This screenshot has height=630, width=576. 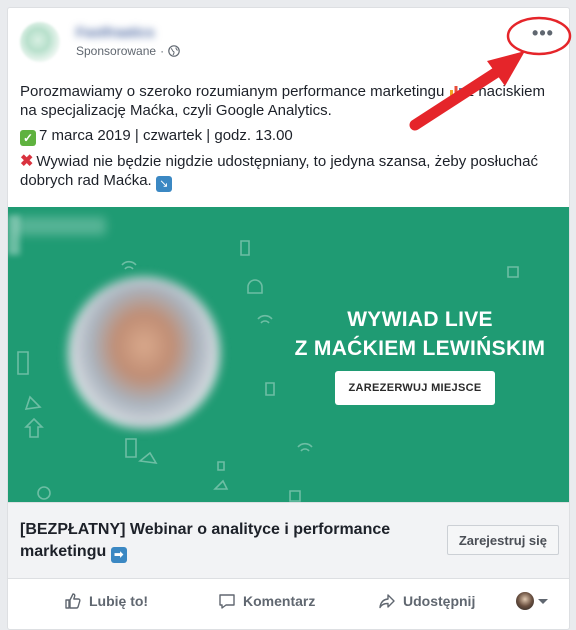 What do you see at coordinates (387, 601) in the screenshot?
I see `share-arrow-icon` at bounding box center [387, 601].